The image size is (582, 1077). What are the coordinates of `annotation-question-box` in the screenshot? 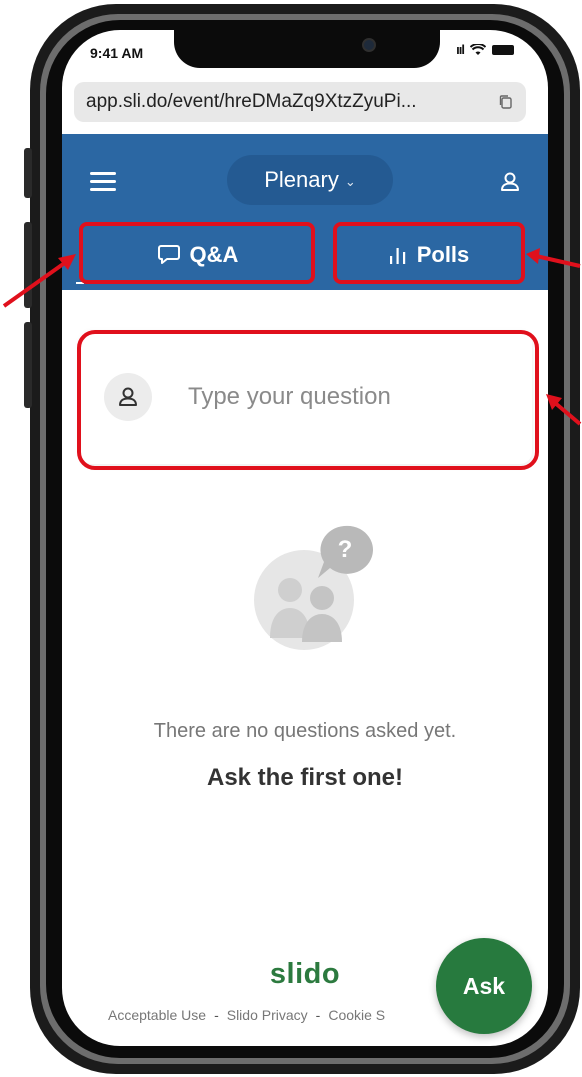 It's located at (308, 400).